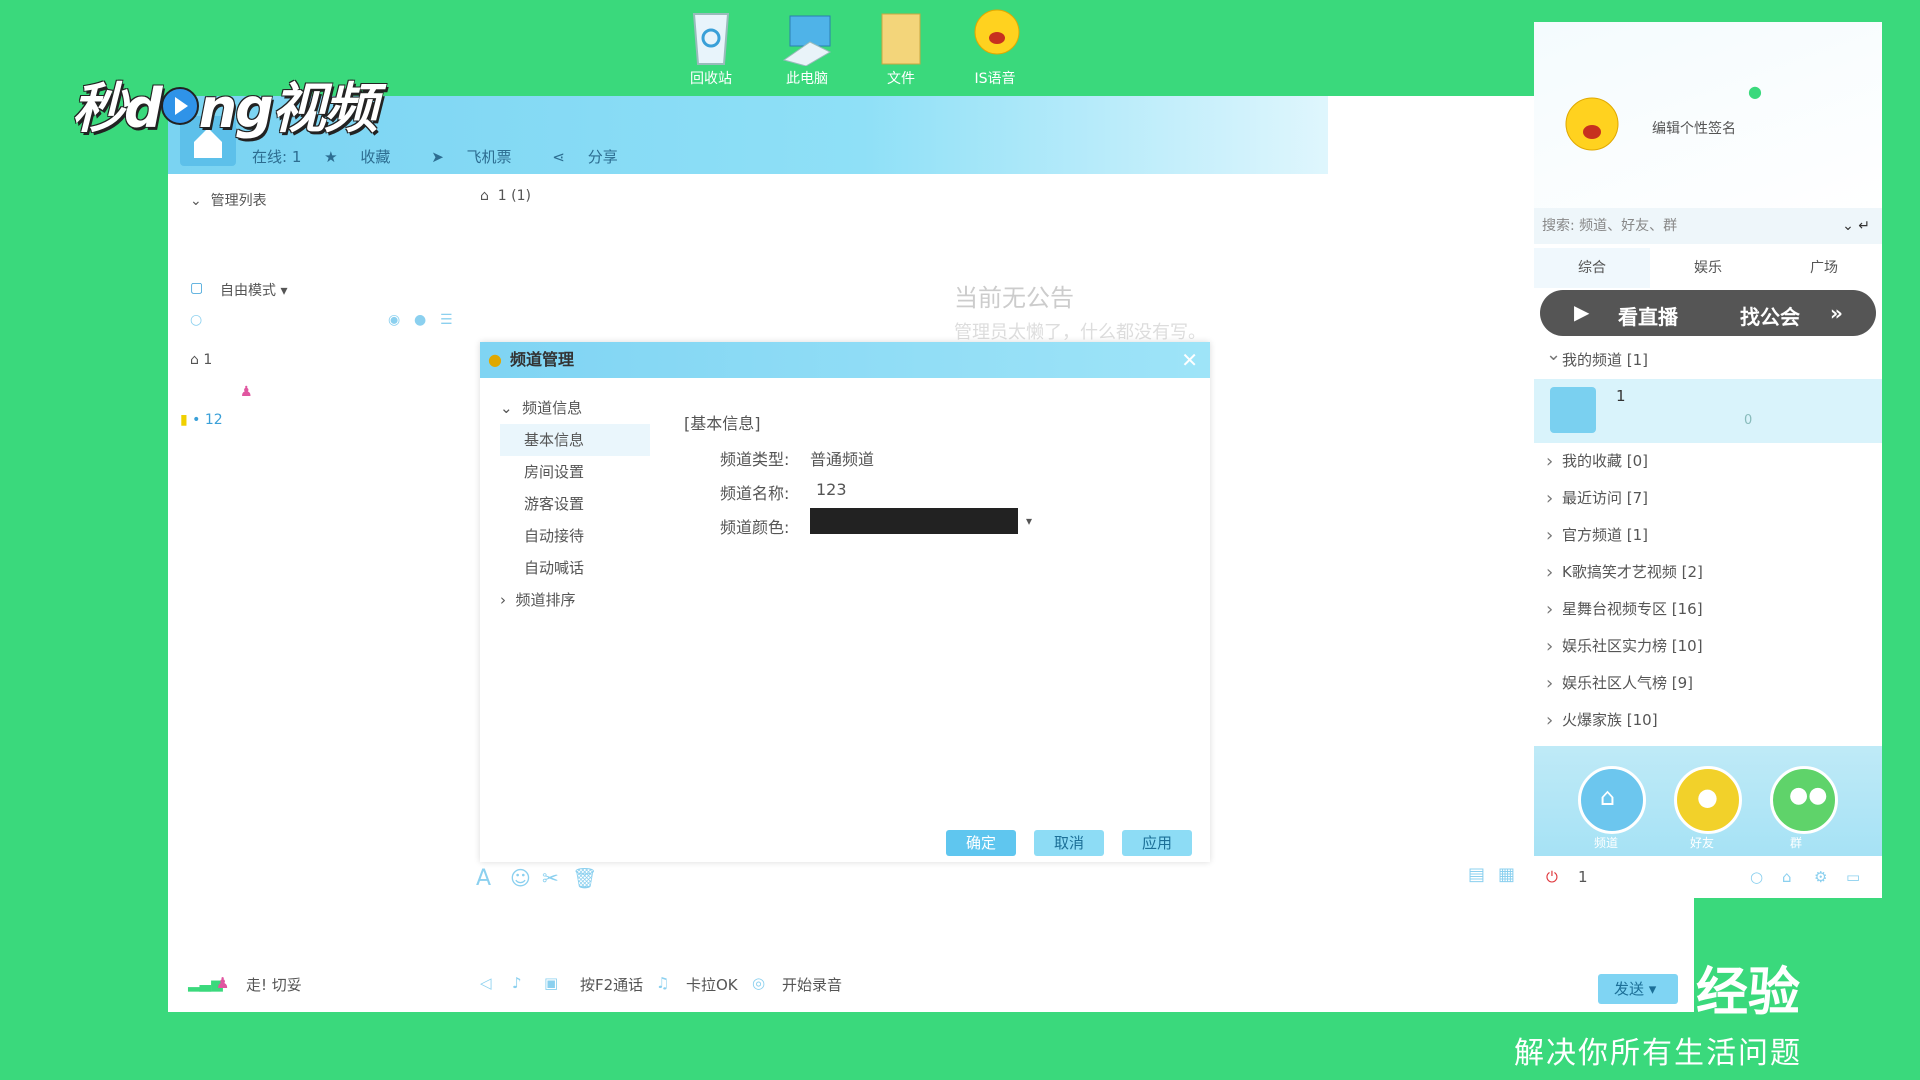 This screenshot has height=1080, width=1920. Describe the element at coordinates (842, 459) in the screenshot. I see `type-value: 普通频道` at that location.